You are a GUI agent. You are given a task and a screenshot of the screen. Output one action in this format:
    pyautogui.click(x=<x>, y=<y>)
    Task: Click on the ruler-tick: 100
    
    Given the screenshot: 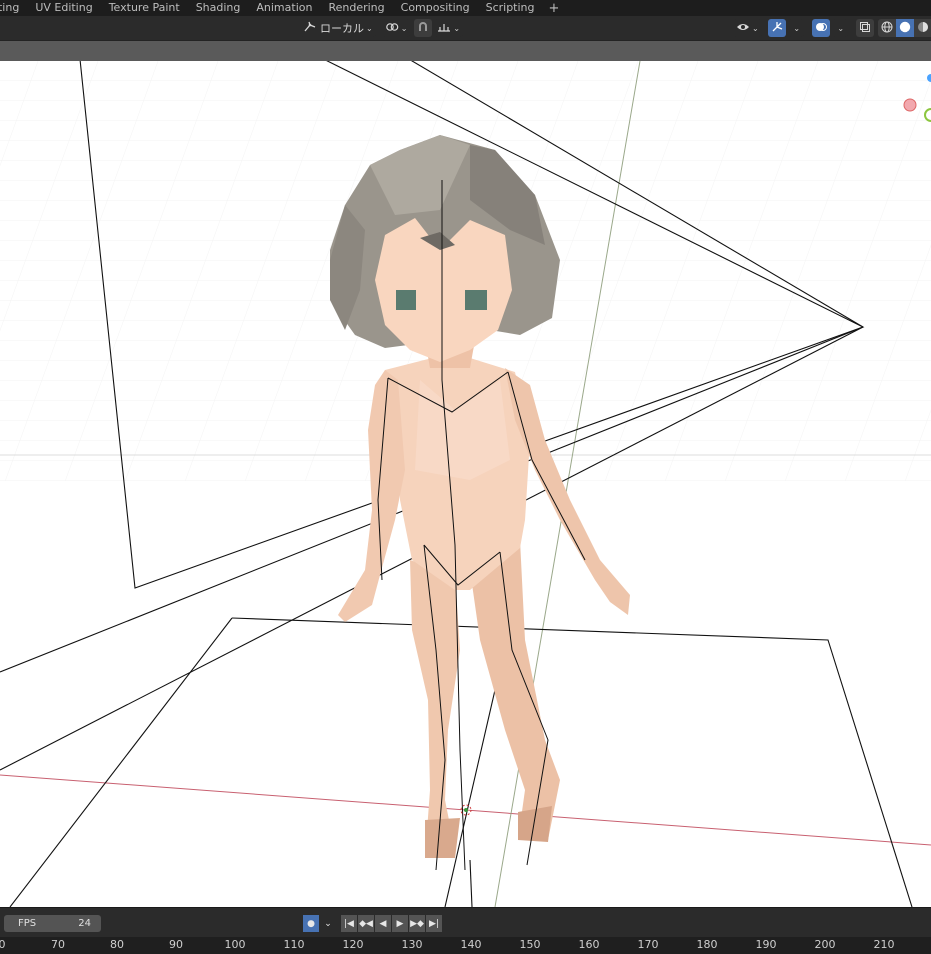 What is the action you would take?
    pyautogui.click(x=235, y=944)
    